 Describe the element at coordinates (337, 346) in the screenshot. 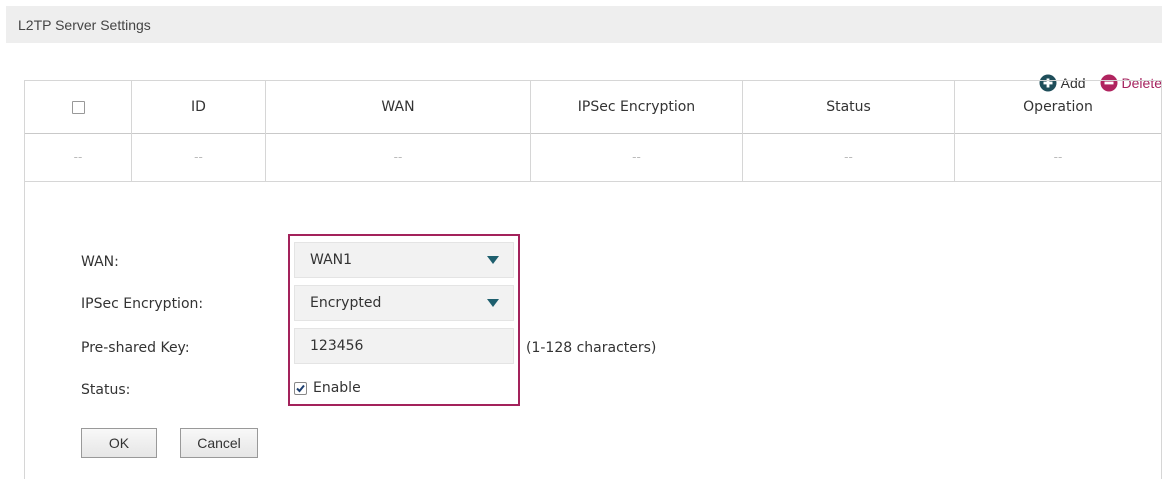

I see `psk-input-value: 123456` at that location.